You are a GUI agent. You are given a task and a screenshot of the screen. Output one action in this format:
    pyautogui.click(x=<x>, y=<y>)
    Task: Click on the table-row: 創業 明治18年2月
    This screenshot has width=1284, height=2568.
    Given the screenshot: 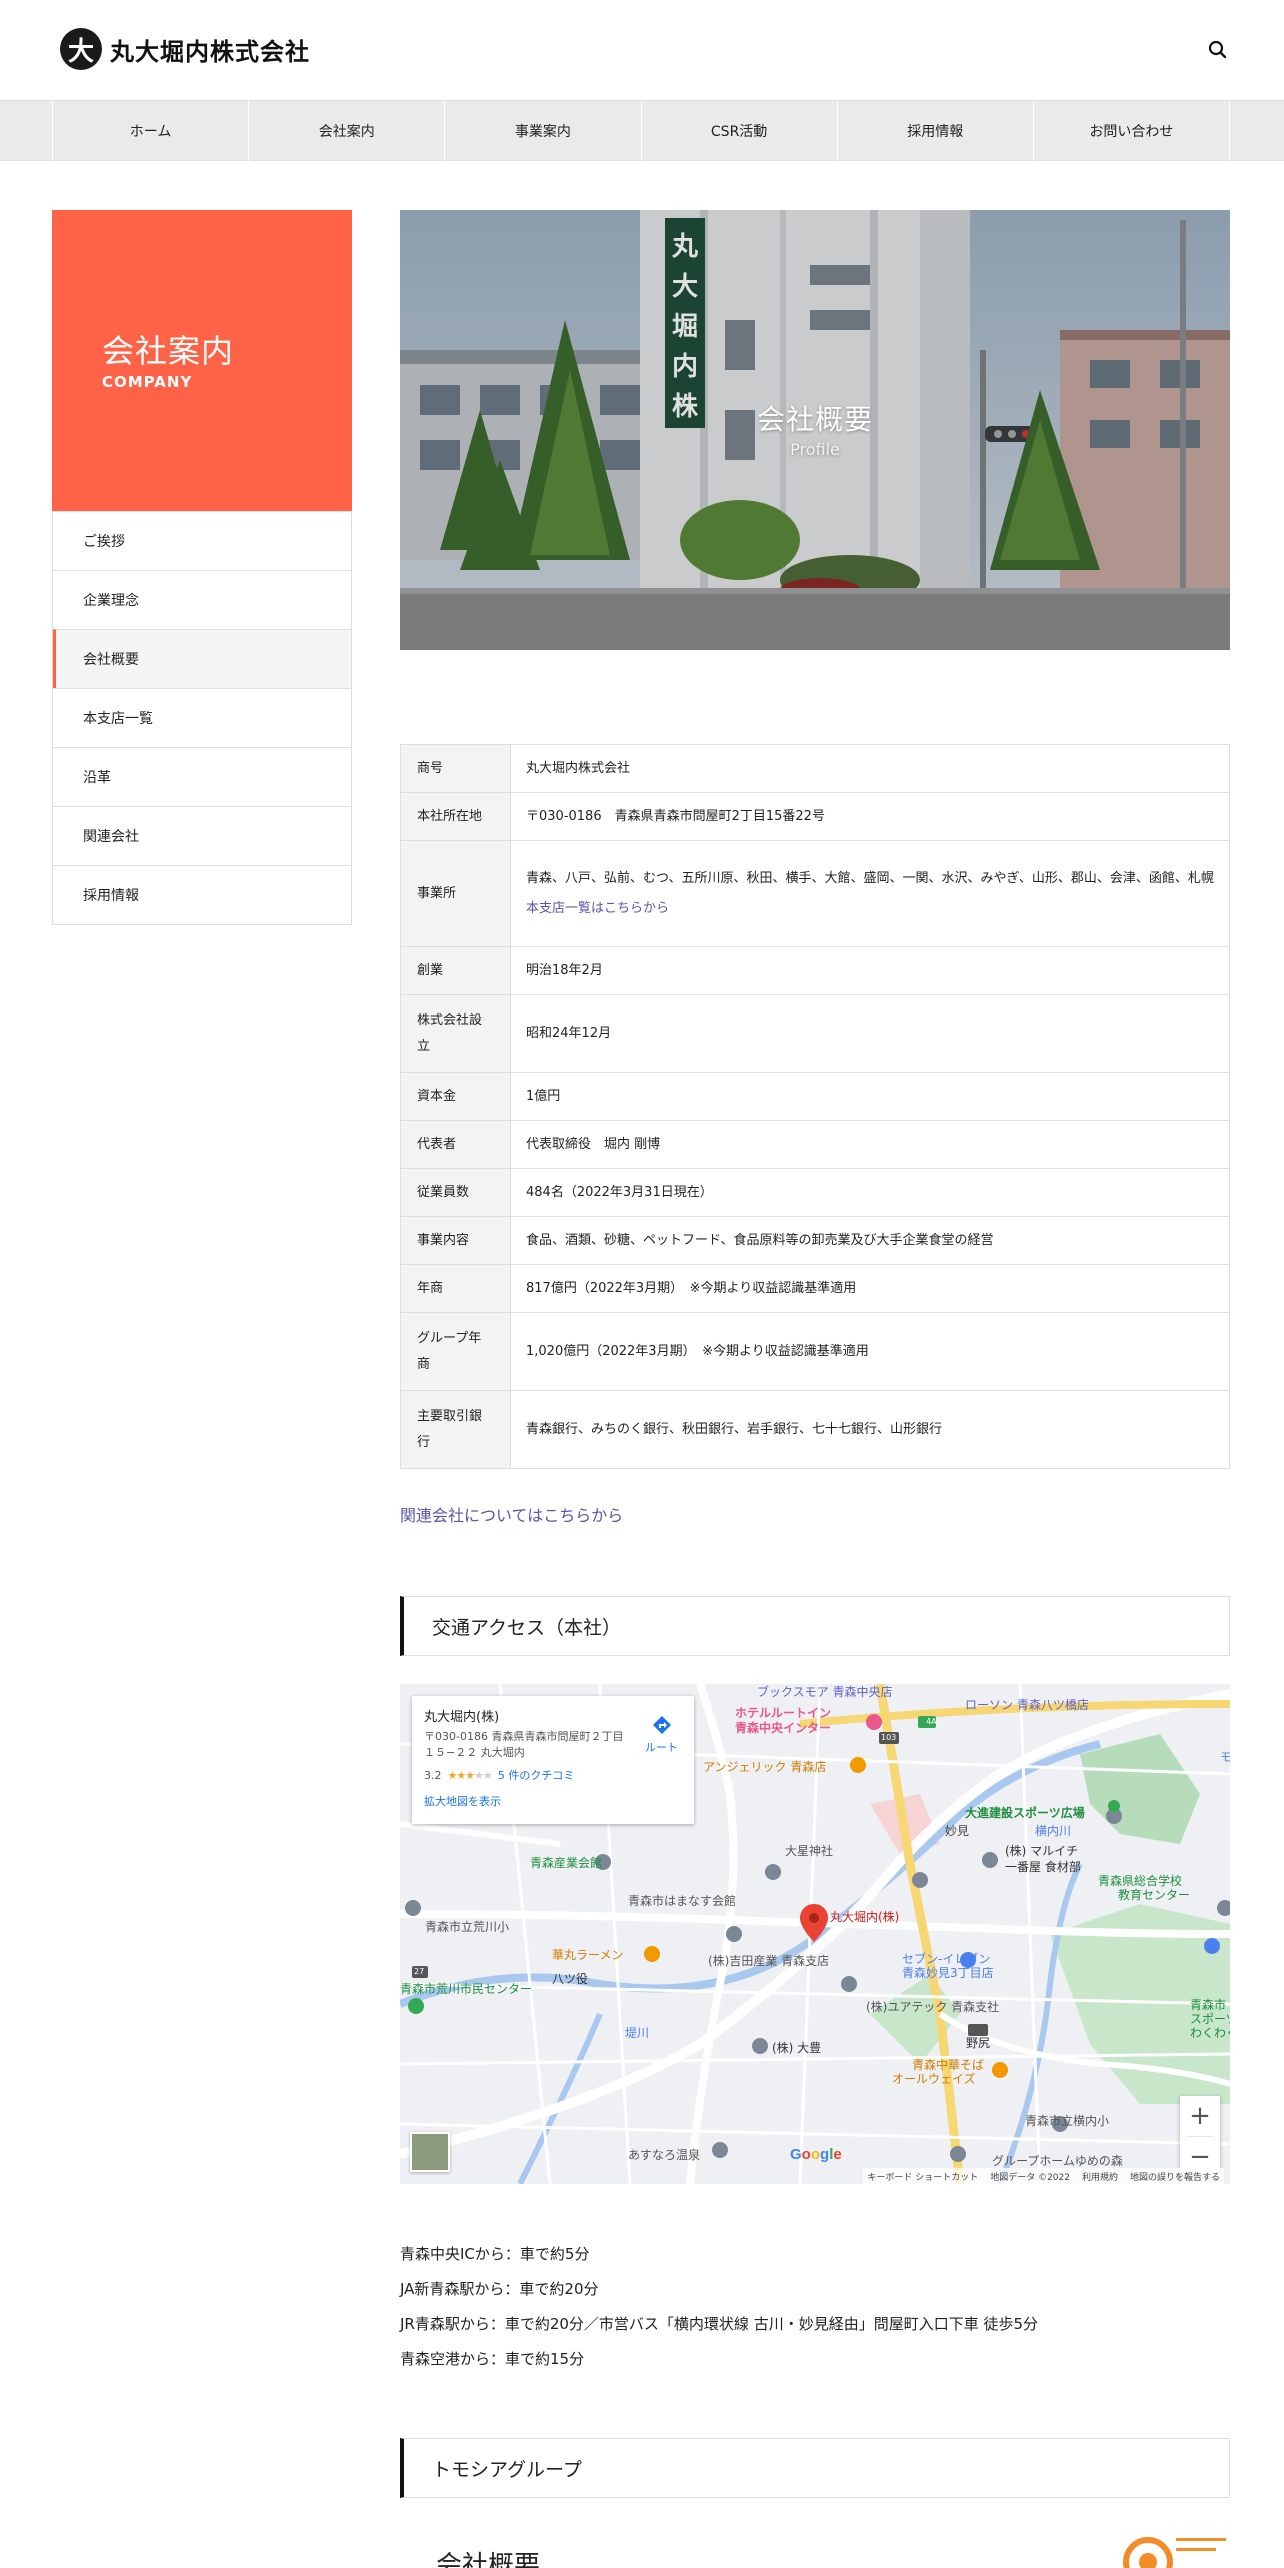 What is the action you would take?
    pyautogui.click(x=815, y=970)
    